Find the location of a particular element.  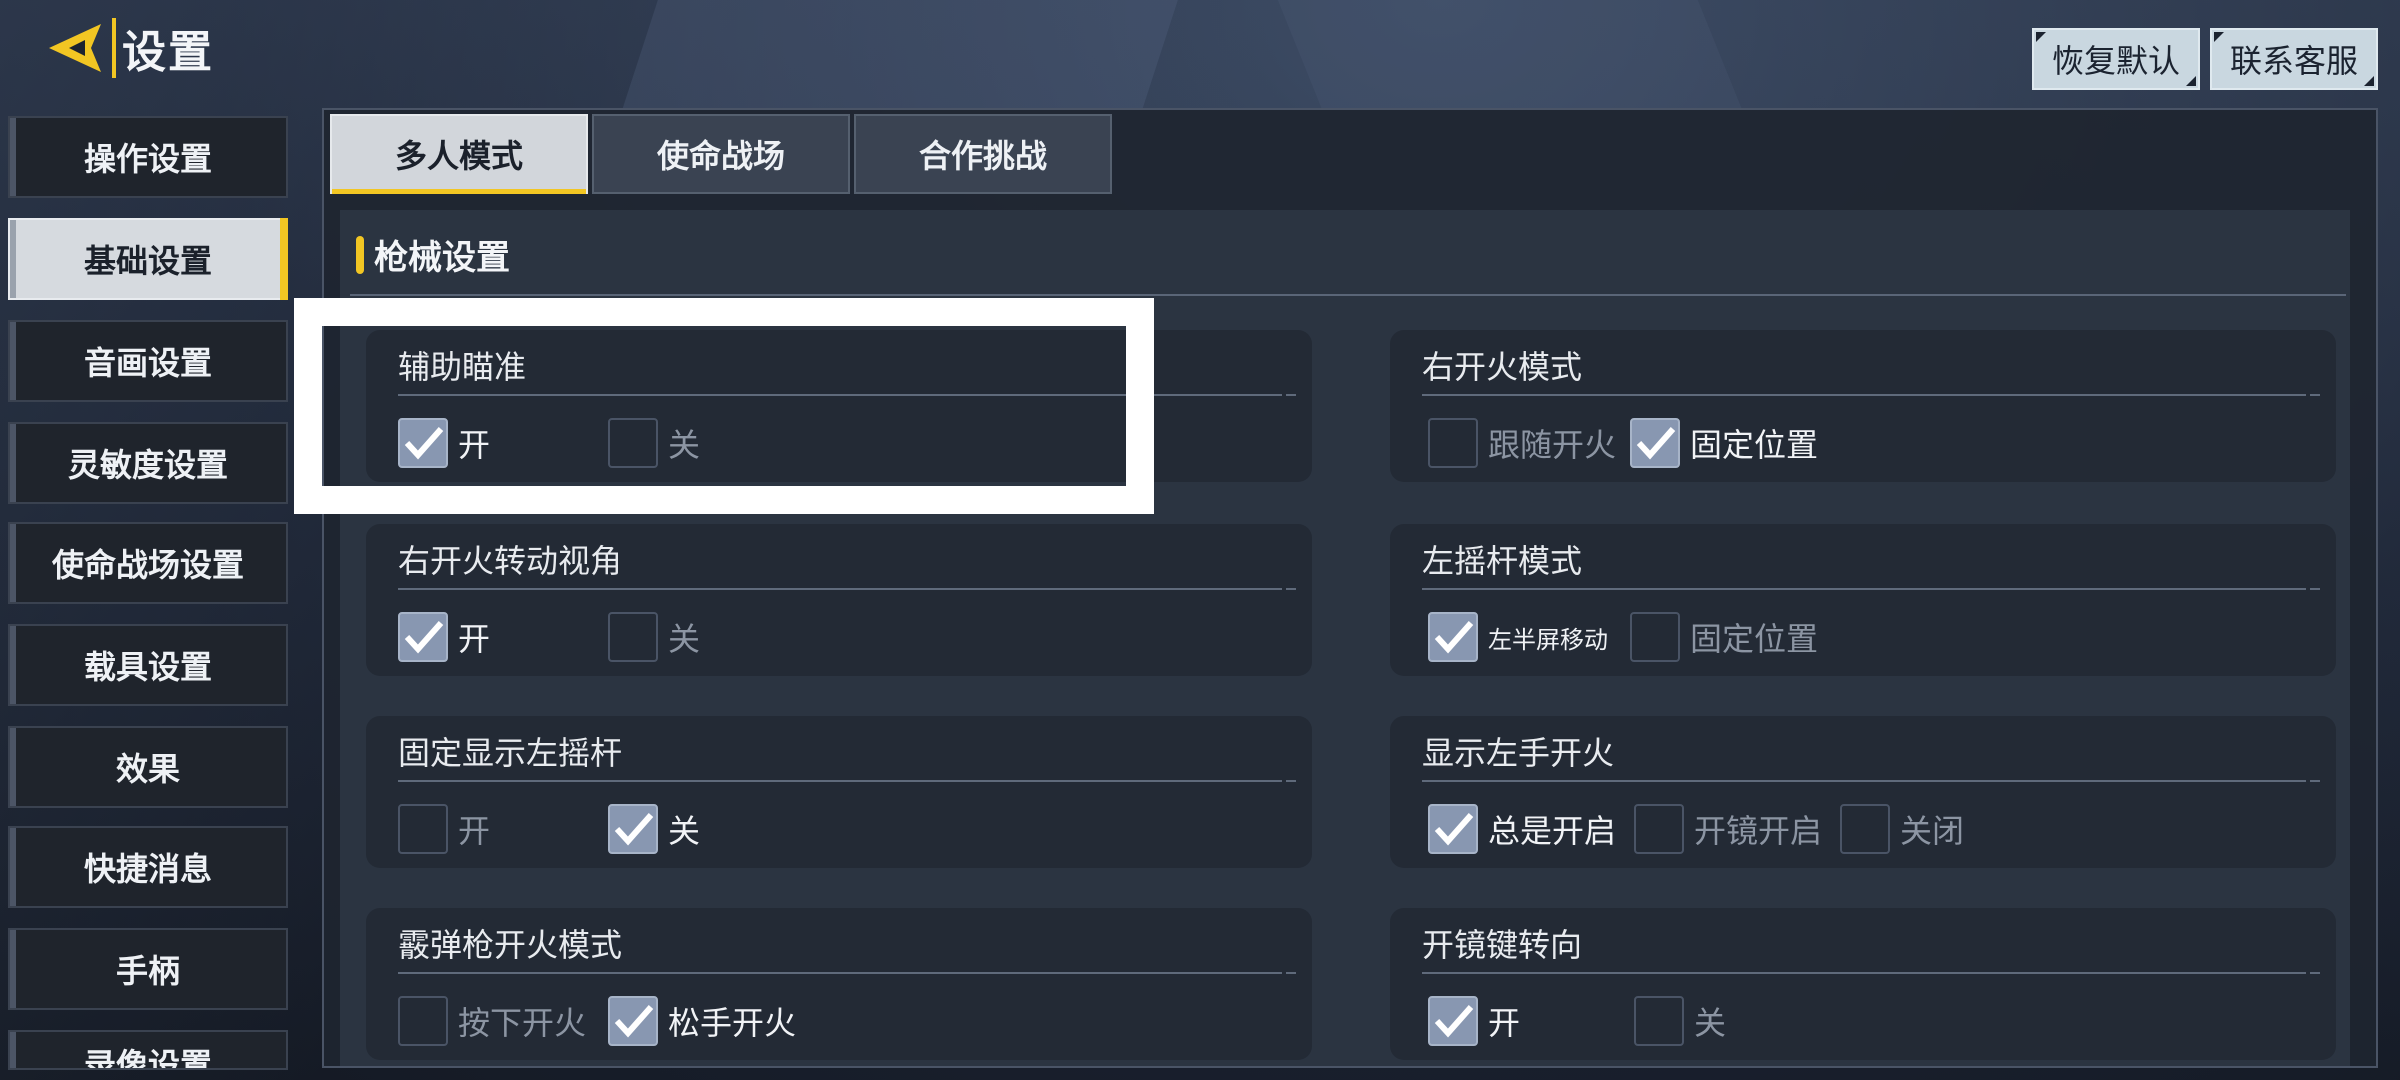

option-label: 松手开火 is located at coordinates (732, 1023).